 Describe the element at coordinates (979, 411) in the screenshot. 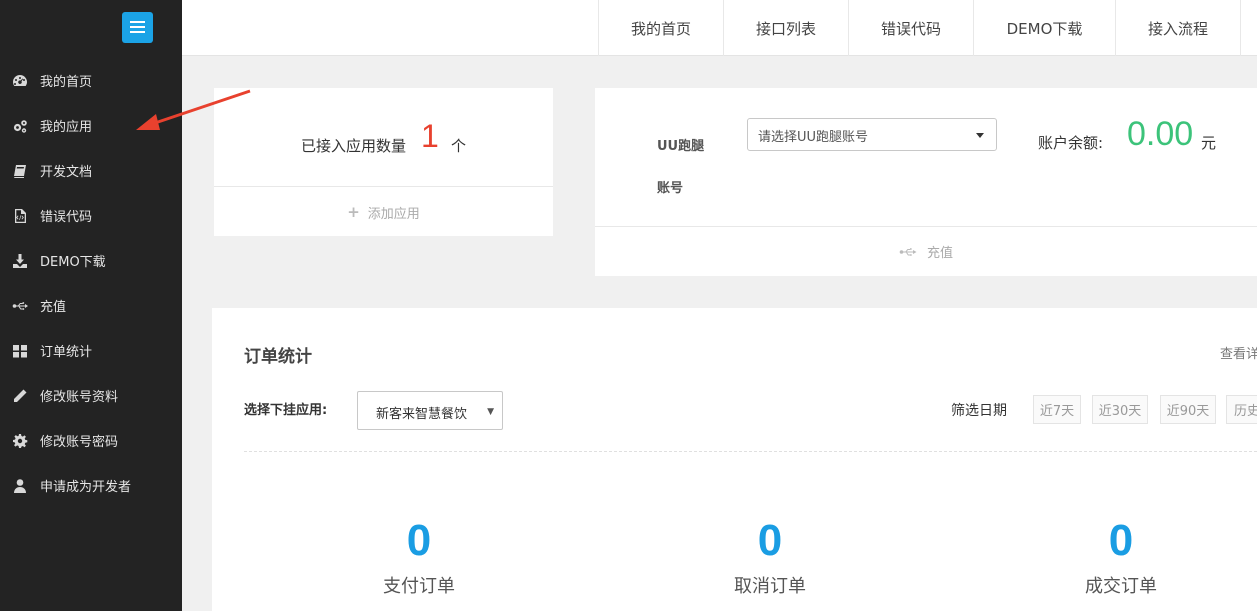

I see `filter-date-label: 筛选日期` at that location.